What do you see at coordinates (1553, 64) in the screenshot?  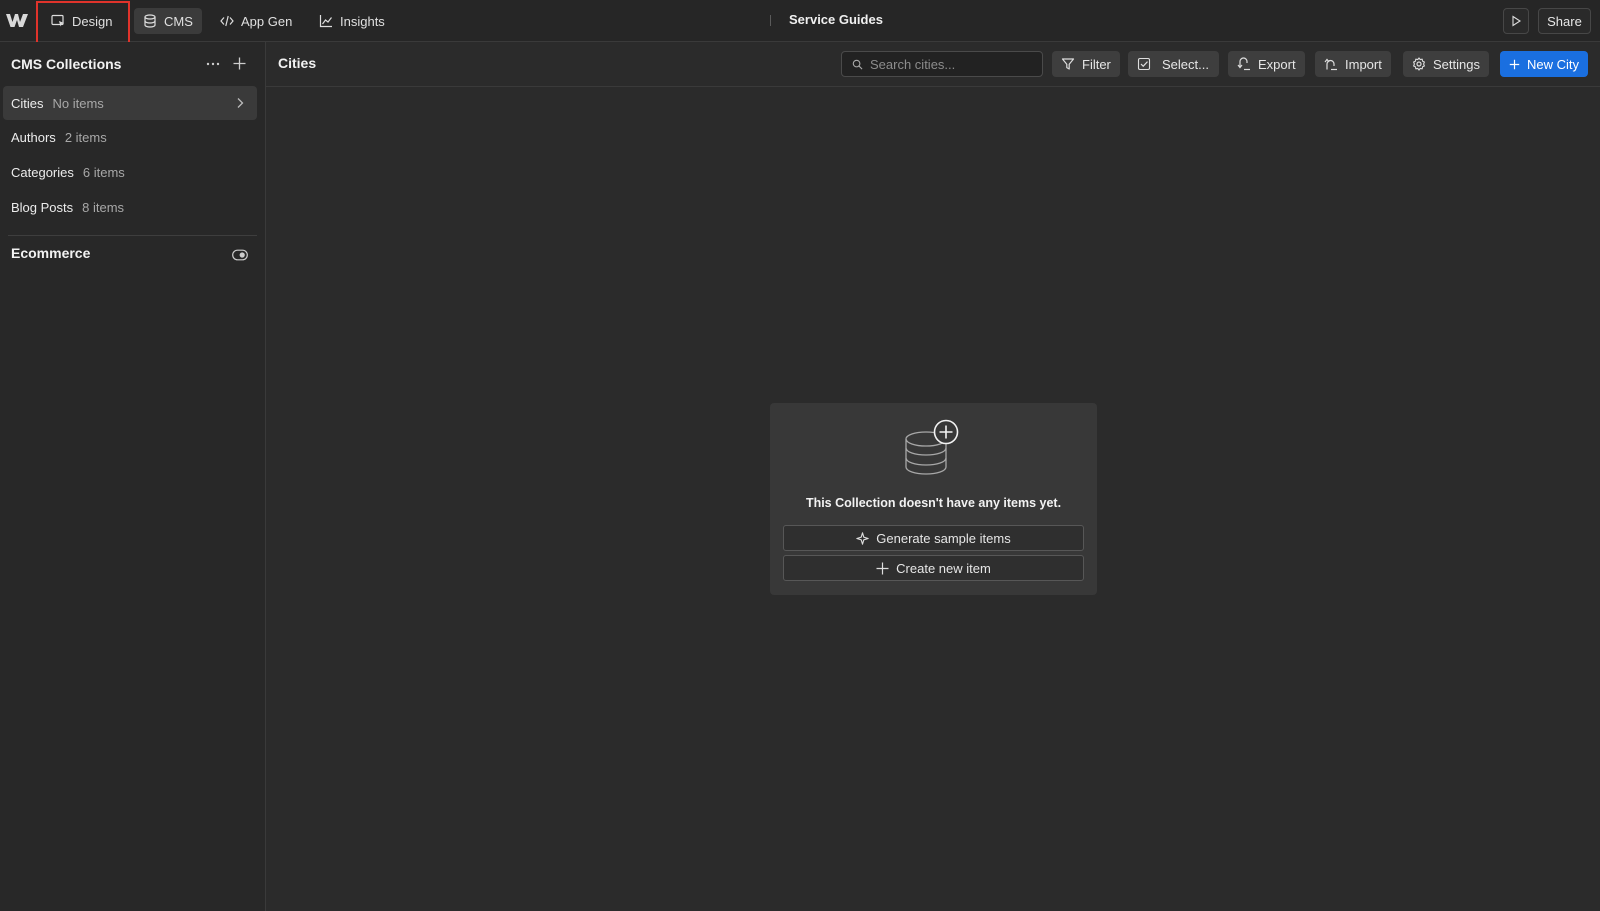 I see `new-city-label: New City` at bounding box center [1553, 64].